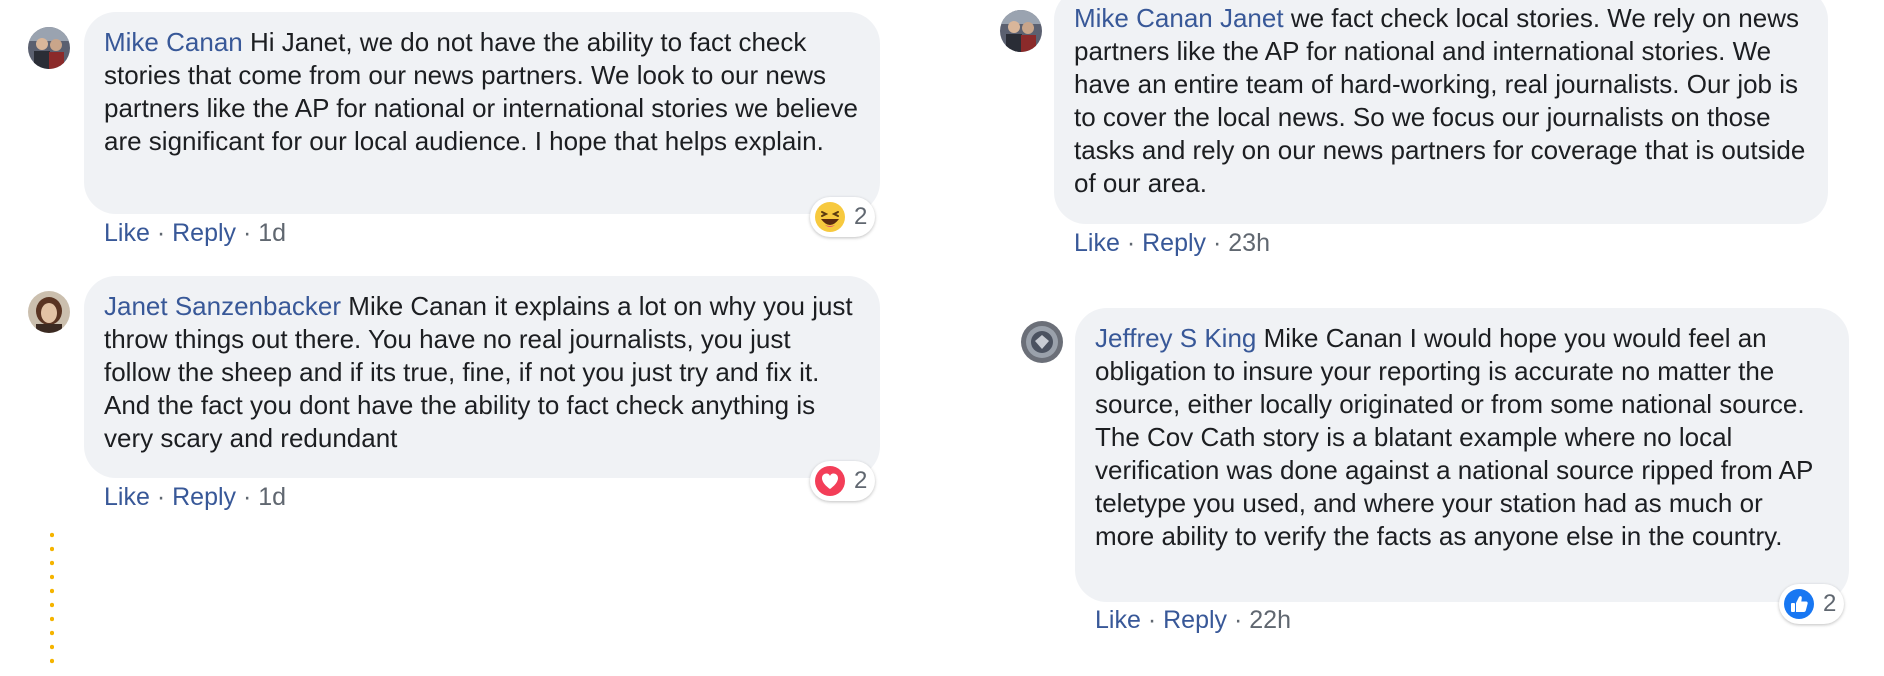 The height and width of the screenshot is (676, 1884). I want to click on janet-avatar-icon, so click(49, 312).